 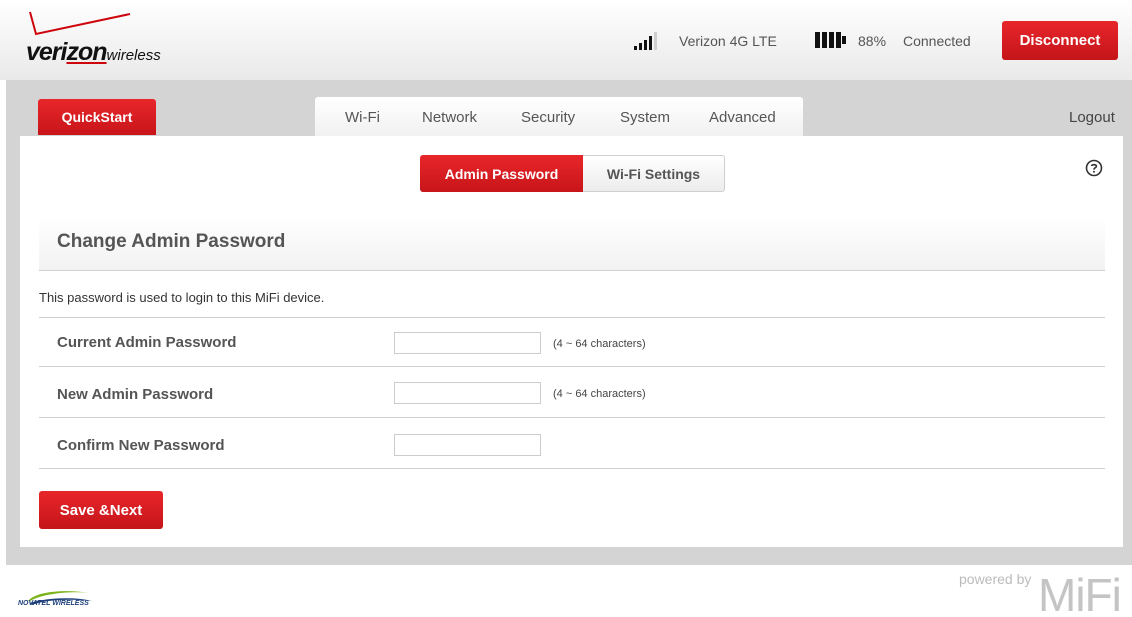 I want to click on current-password-label: Current Admin Password, so click(x=147, y=342).